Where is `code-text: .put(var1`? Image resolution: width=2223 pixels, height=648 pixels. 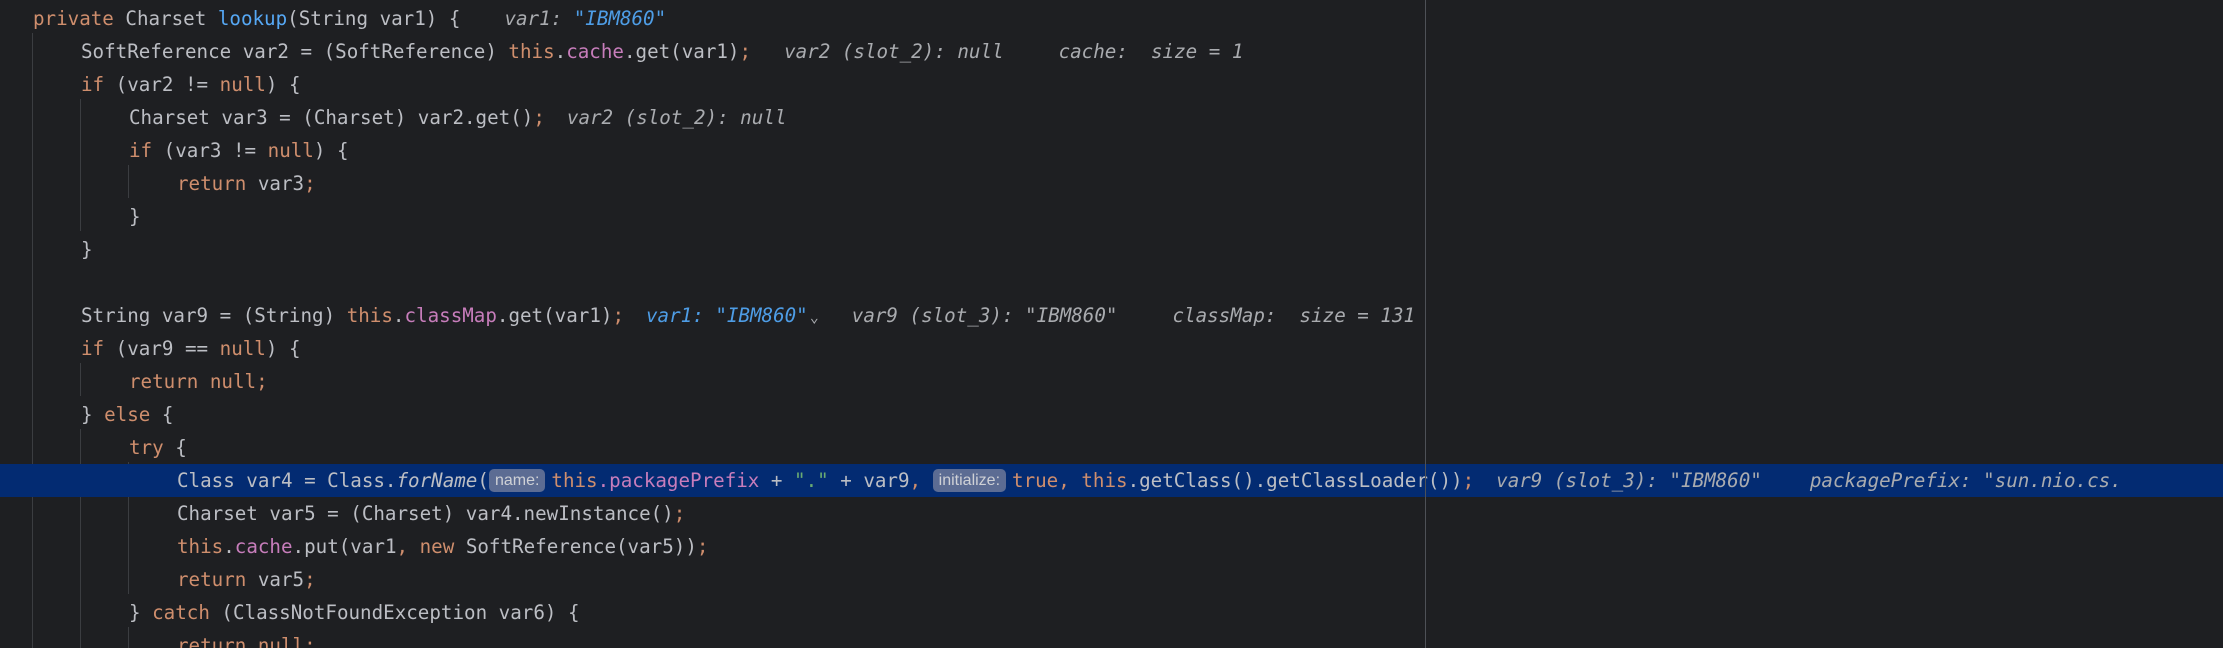 code-text: .put(var1 is located at coordinates (344, 546).